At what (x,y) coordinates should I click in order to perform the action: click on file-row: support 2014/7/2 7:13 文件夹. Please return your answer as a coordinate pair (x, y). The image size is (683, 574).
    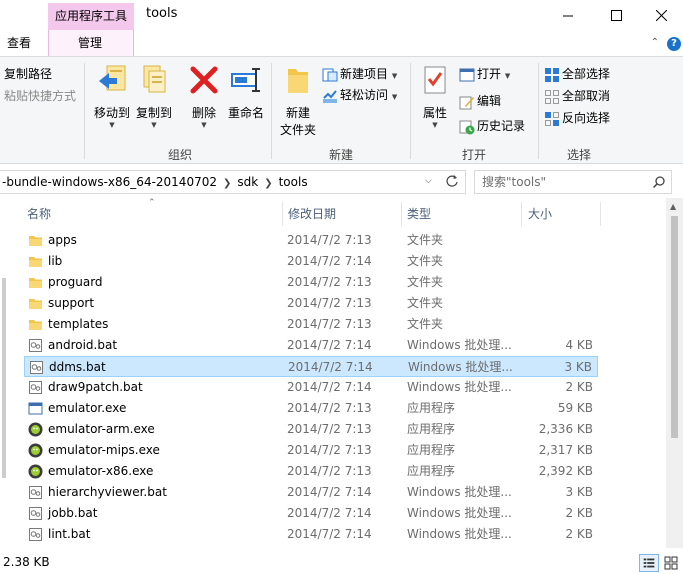
    Looking at the image, I should click on (311, 303).